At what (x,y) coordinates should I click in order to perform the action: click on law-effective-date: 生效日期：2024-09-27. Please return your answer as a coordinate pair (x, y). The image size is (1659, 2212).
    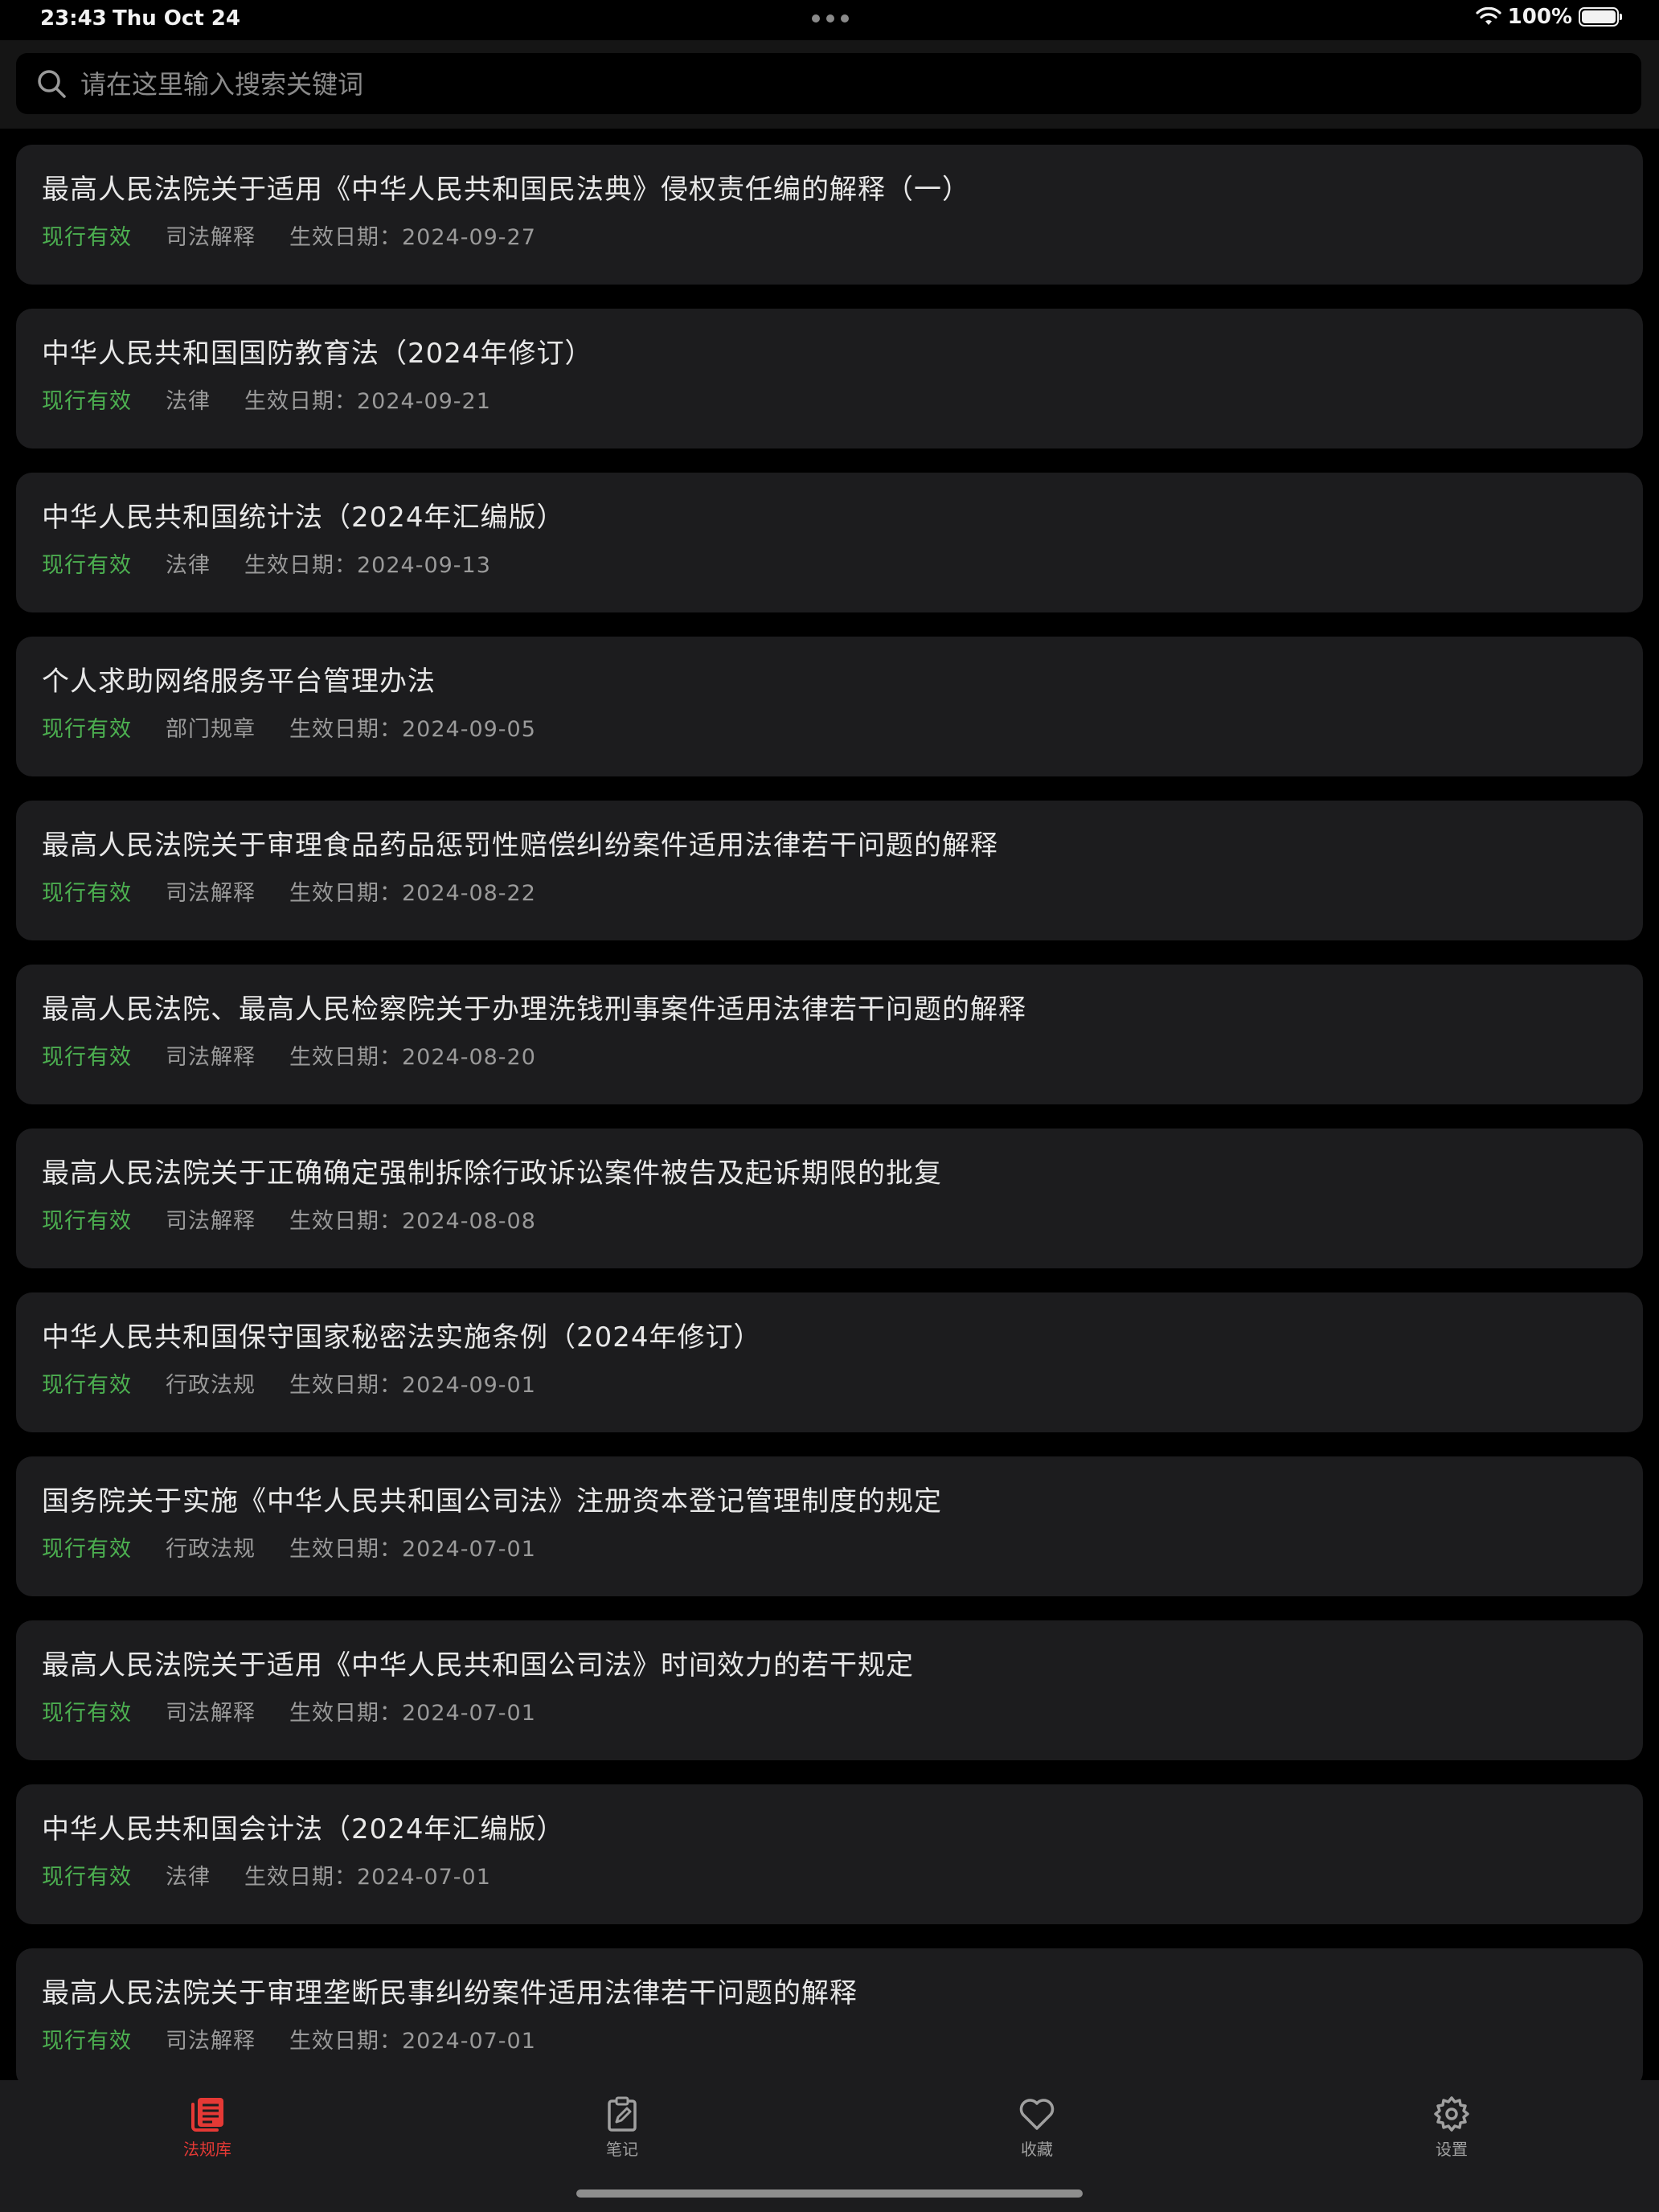
    Looking at the image, I should click on (412, 237).